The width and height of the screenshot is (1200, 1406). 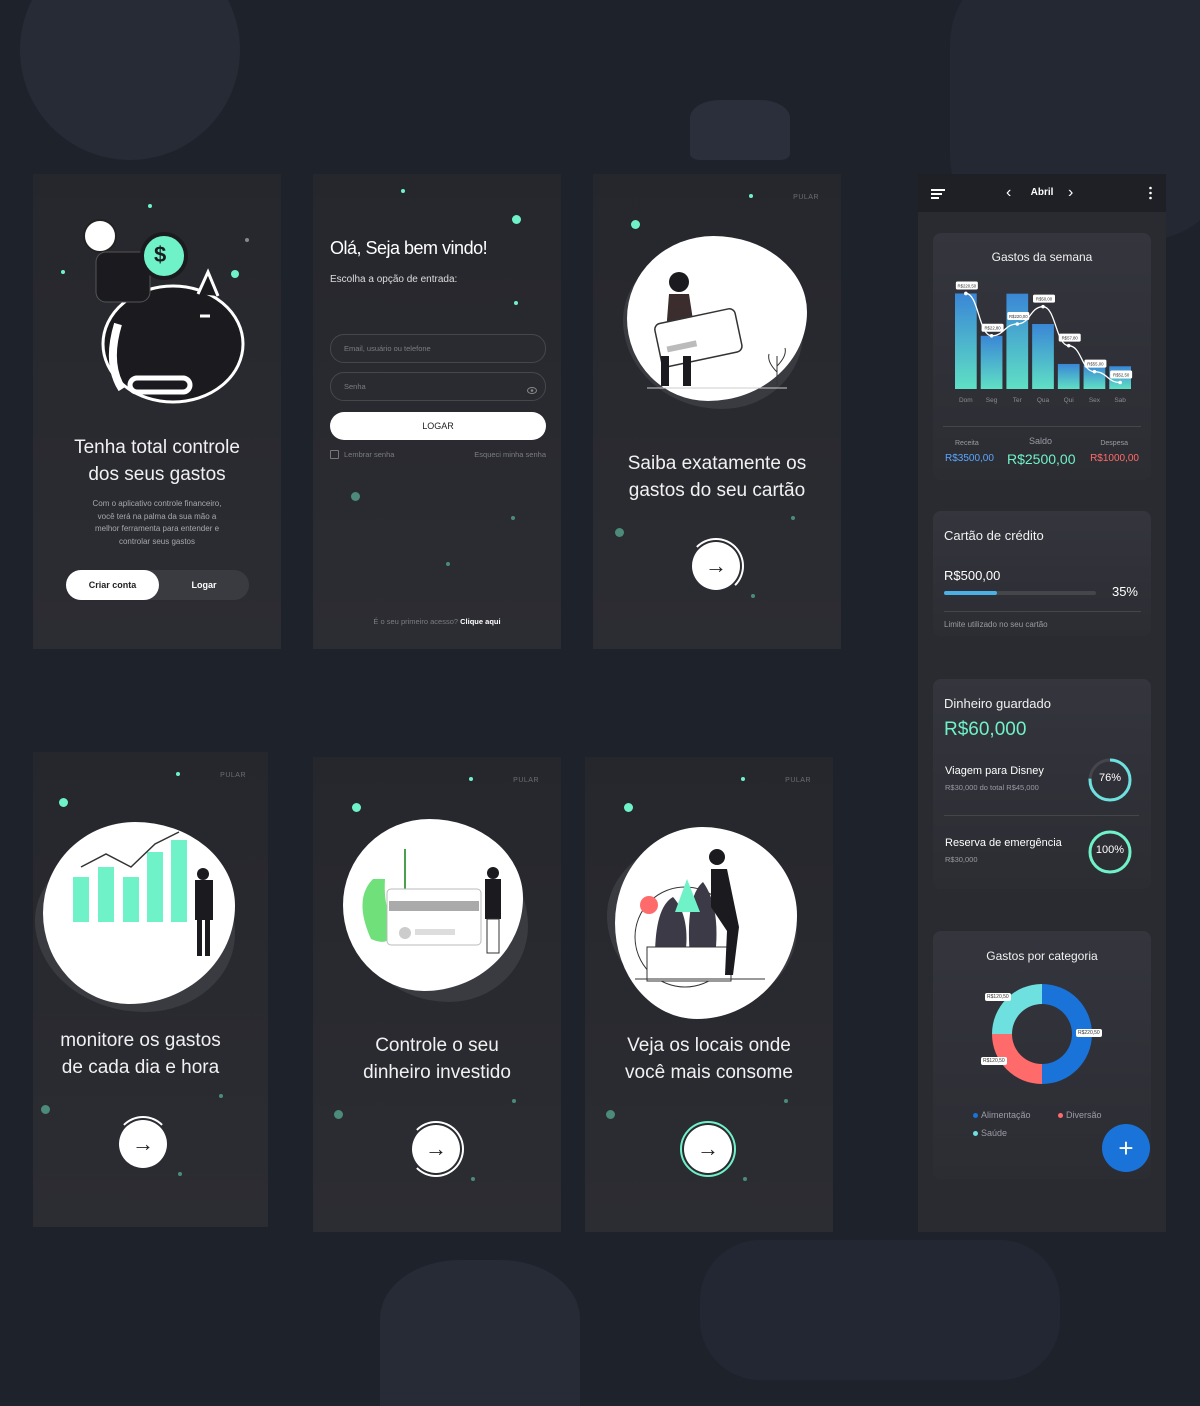 What do you see at coordinates (1043, 402) in the screenshot?
I see `weekday-labels: Dom Seg Ter Qua Qui Sex Sab` at bounding box center [1043, 402].